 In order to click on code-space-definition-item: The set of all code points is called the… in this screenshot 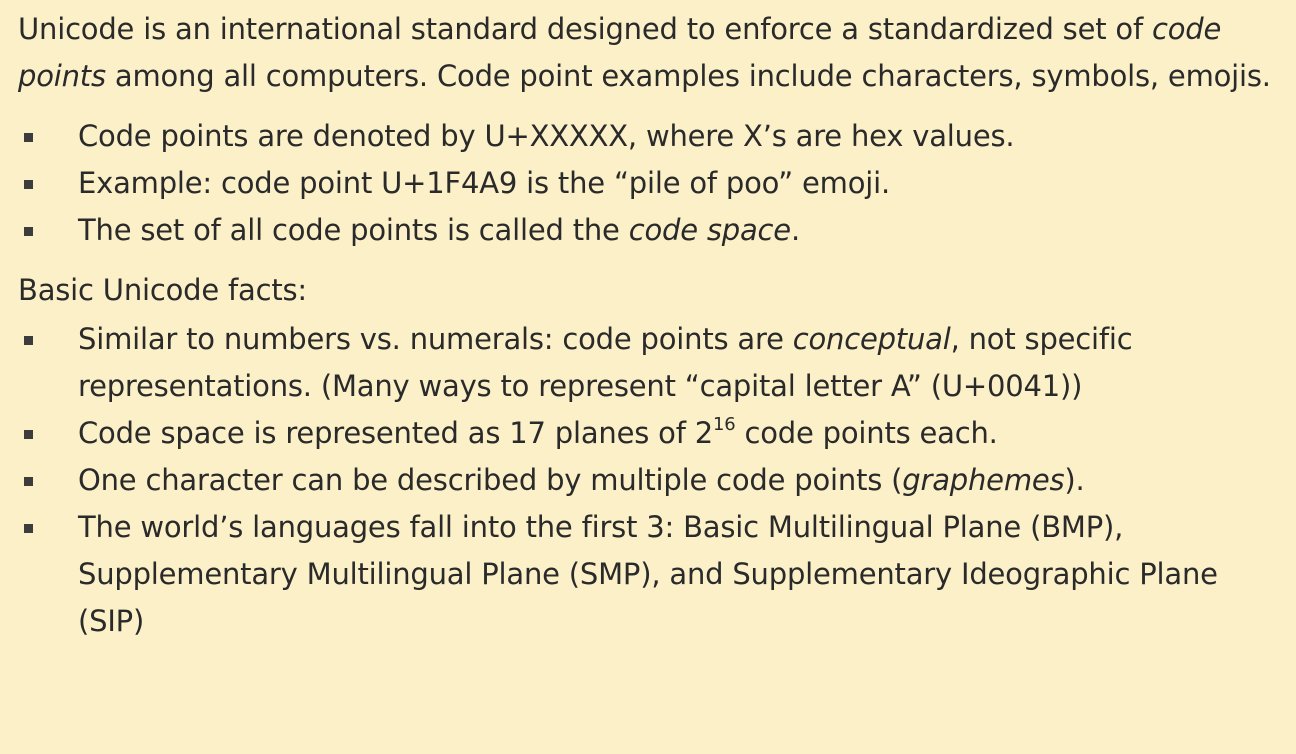, I will do `click(650, 230)`.